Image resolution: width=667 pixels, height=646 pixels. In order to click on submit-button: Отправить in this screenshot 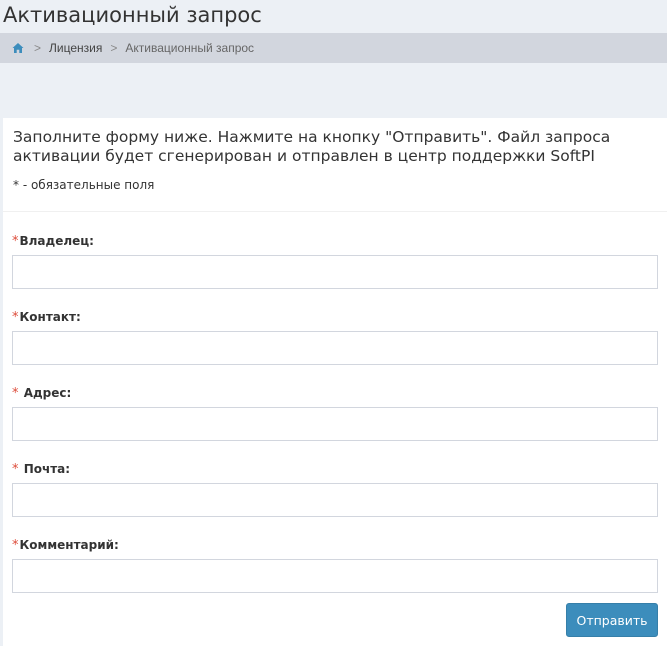, I will do `click(612, 620)`.